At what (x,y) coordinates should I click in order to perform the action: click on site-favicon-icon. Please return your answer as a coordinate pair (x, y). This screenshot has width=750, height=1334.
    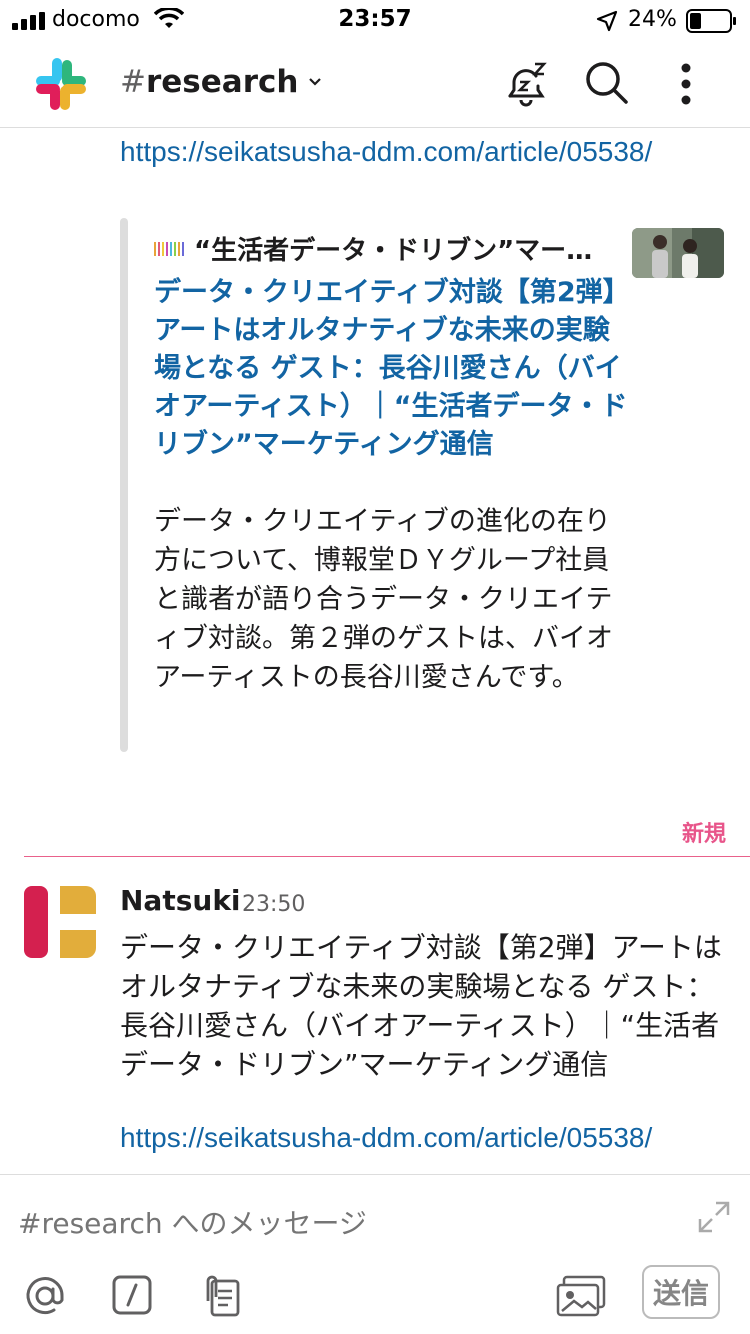
    Looking at the image, I should click on (169, 248).